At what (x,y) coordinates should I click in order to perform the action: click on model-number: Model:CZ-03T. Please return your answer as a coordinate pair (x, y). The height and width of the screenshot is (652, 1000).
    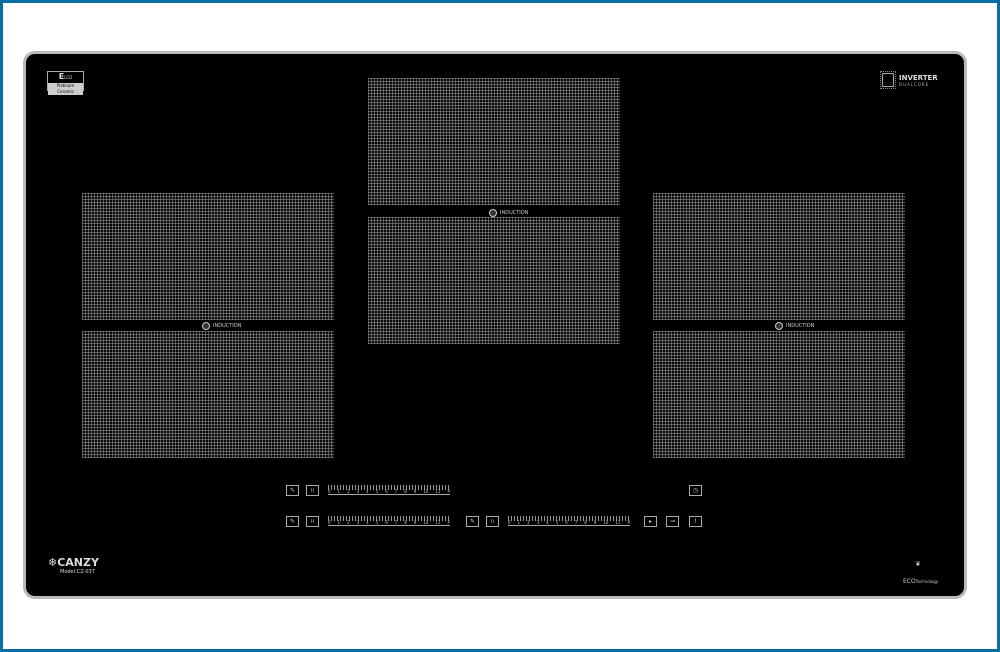
    Looking at the image, I should click on (77, 572).